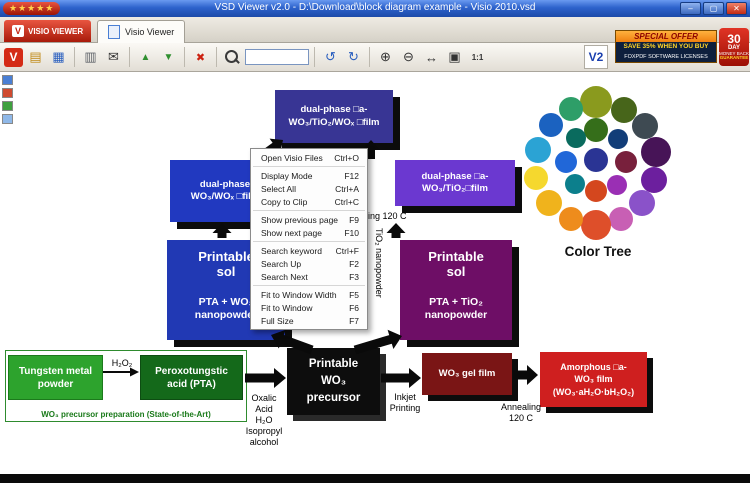 This screenshot has width=750, height=483. I want to click on tab-doc-label: Visio Viewer, so click(150, 32).